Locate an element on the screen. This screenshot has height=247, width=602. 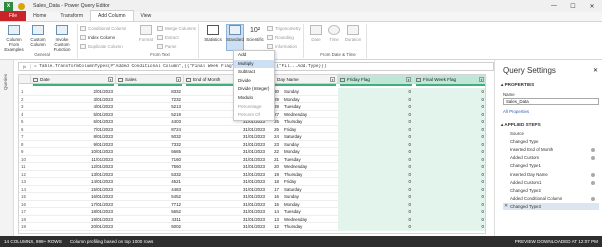
table-cell: 5/01/2023 is located at coordinates (73, 115).